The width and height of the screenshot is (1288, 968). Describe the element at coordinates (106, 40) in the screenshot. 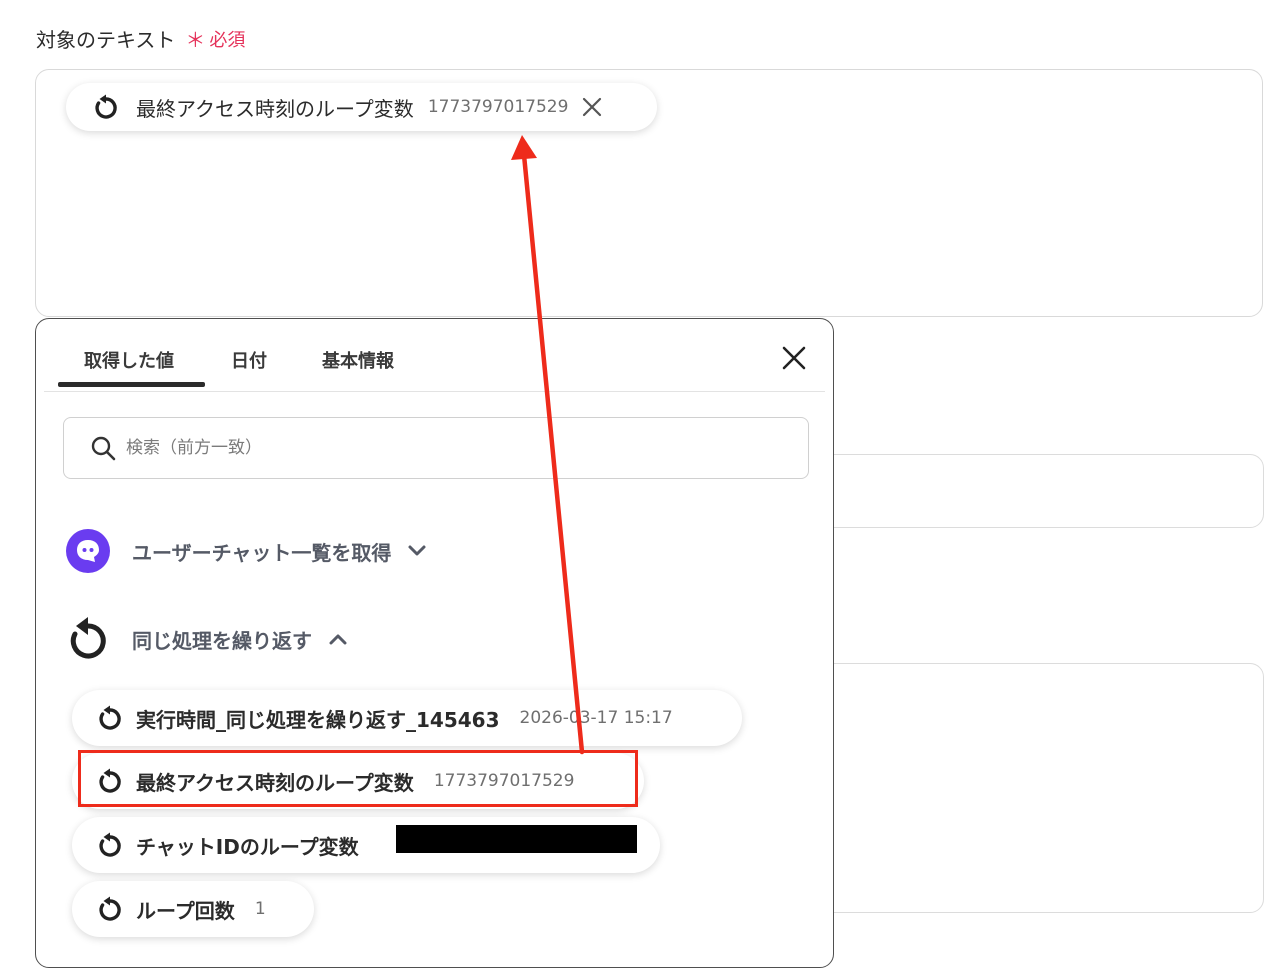

I see `field-label-text: 対象のテキスト` at that location.